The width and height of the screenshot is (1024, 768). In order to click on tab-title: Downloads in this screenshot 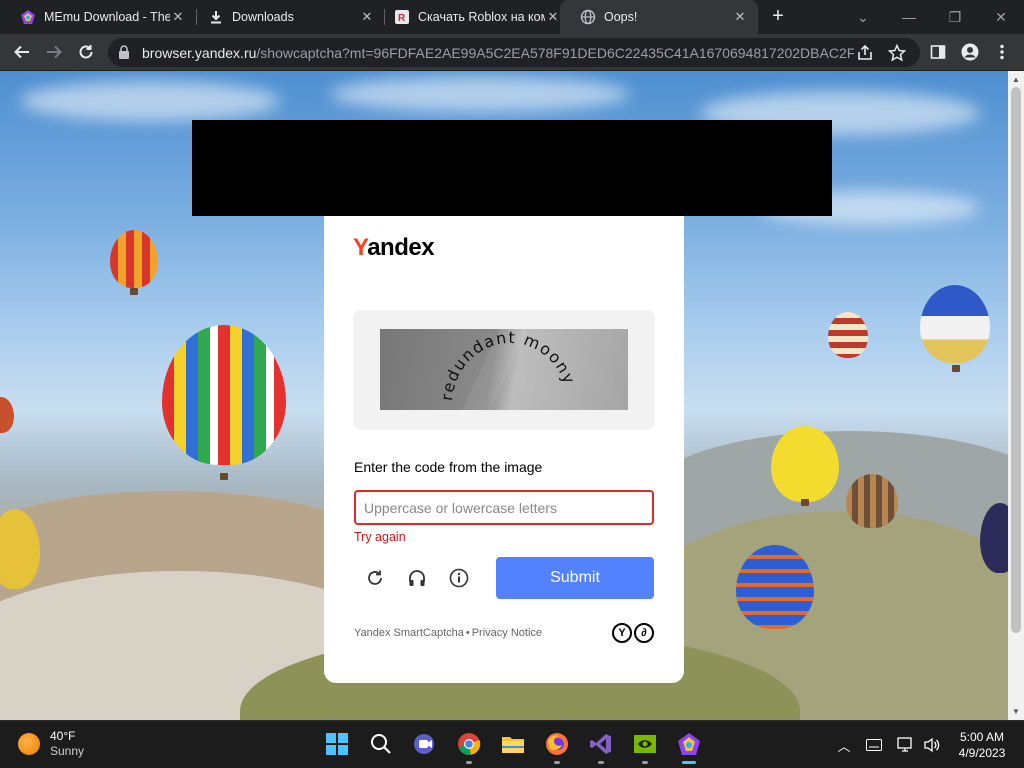, I will do `click(263, 17)`.